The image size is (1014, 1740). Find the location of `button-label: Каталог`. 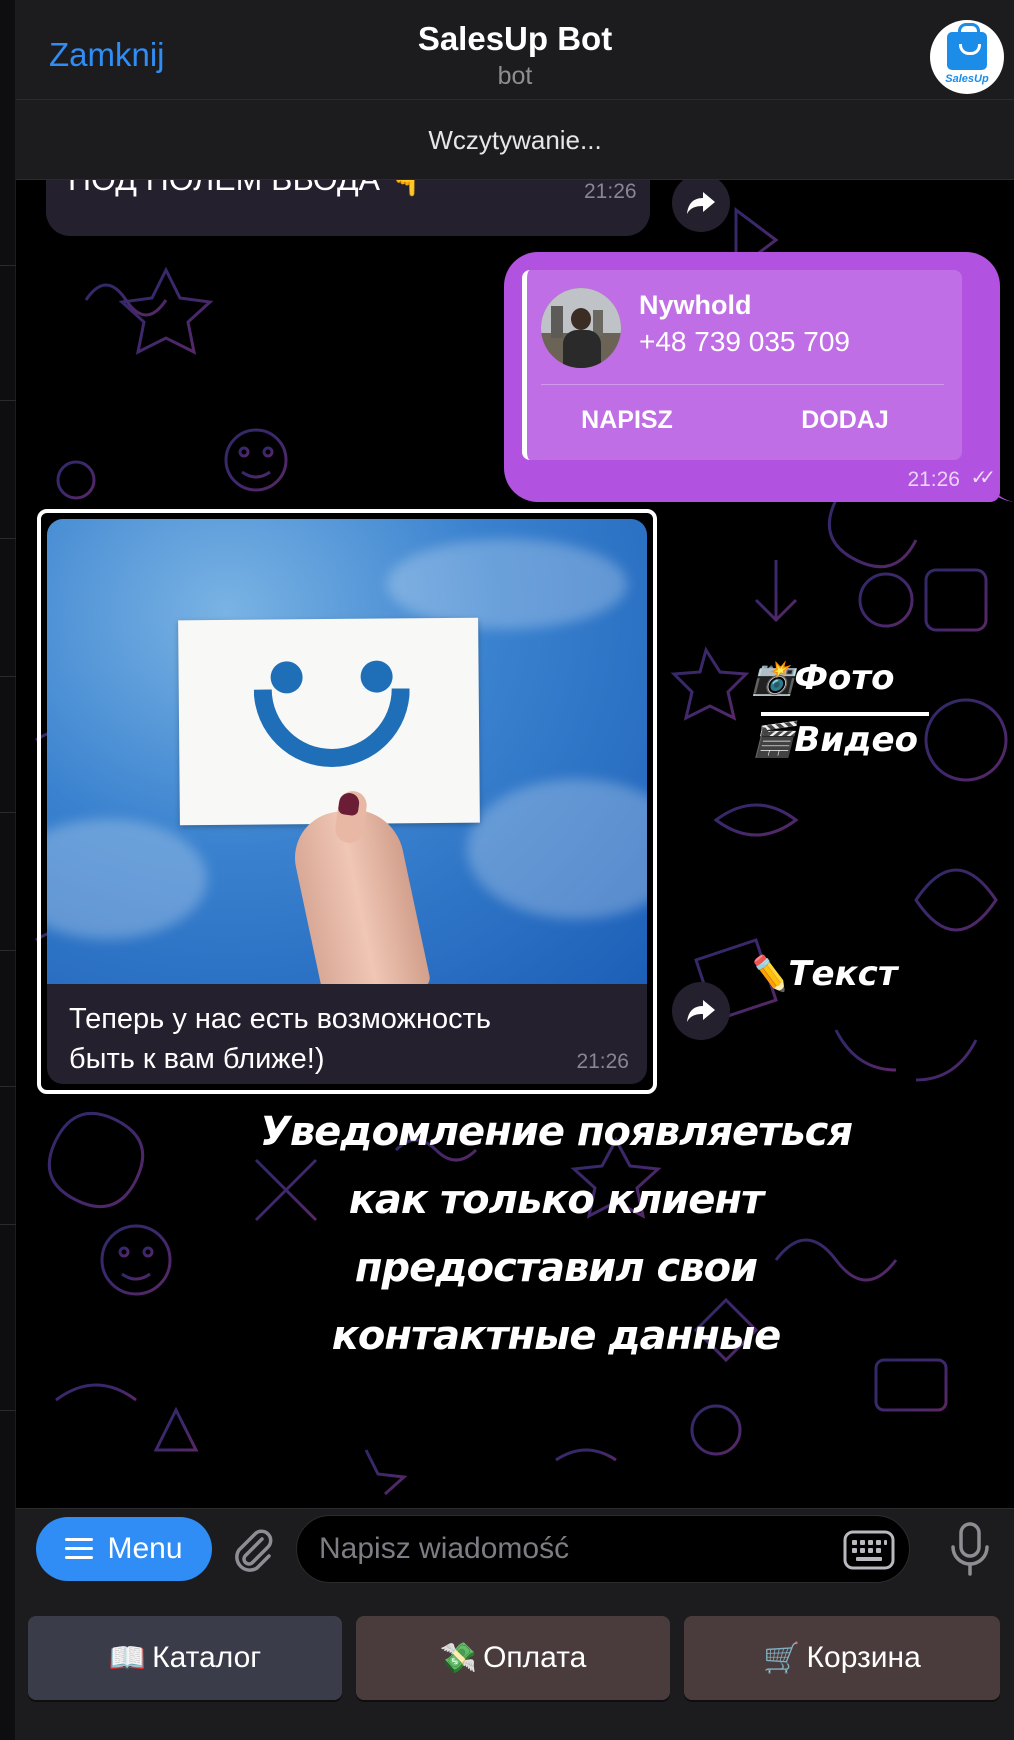

button-label: Каталог is located at coordinates (207, 1657).